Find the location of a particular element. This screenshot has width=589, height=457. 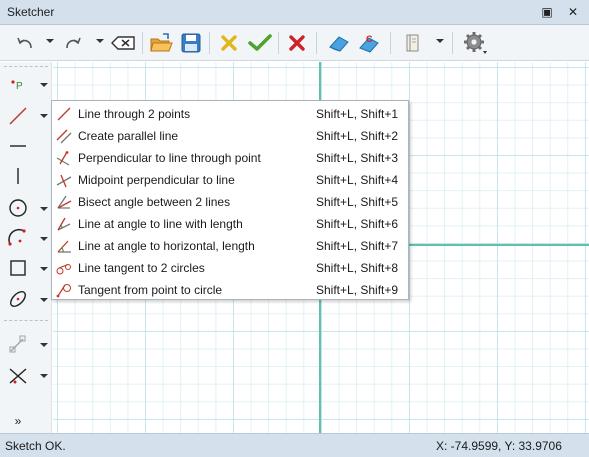

close-button: ✕ is located at coordinates (573, 12).